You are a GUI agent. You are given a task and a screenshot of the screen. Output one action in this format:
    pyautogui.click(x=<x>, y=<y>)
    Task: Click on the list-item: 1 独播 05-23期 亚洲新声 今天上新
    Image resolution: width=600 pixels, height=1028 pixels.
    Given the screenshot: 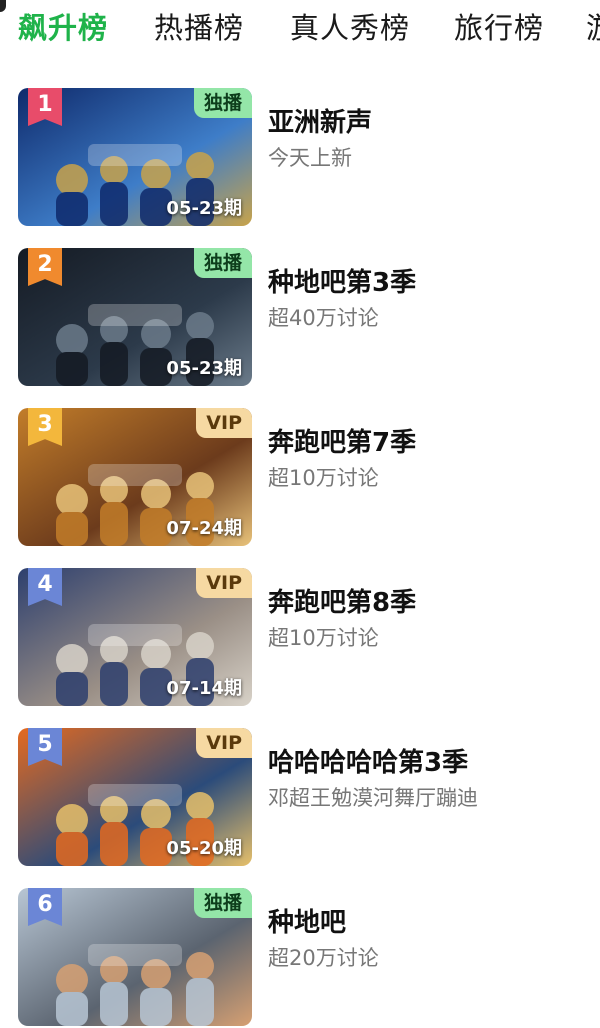 What is the action you would take?
    pyautogui.click(x=300, y=158)
    